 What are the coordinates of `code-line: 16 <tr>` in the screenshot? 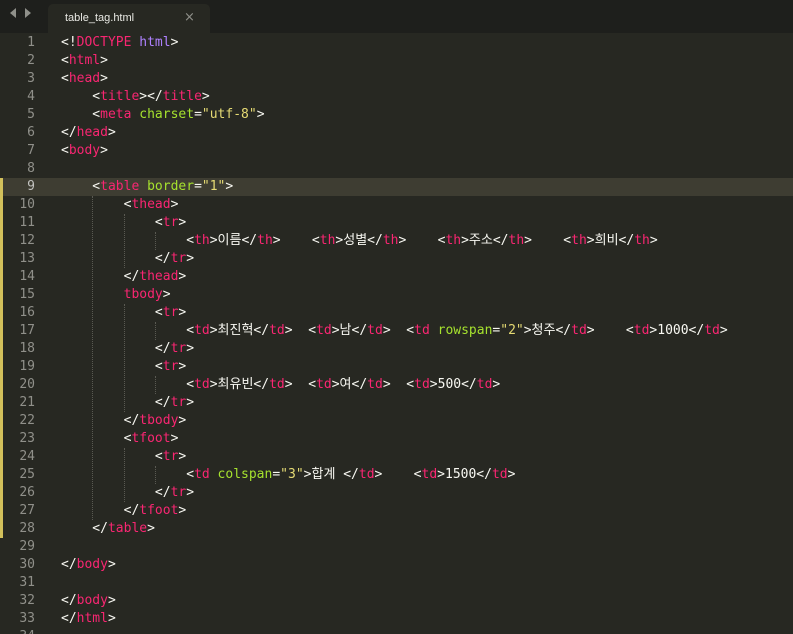 It's located at (396, 313).